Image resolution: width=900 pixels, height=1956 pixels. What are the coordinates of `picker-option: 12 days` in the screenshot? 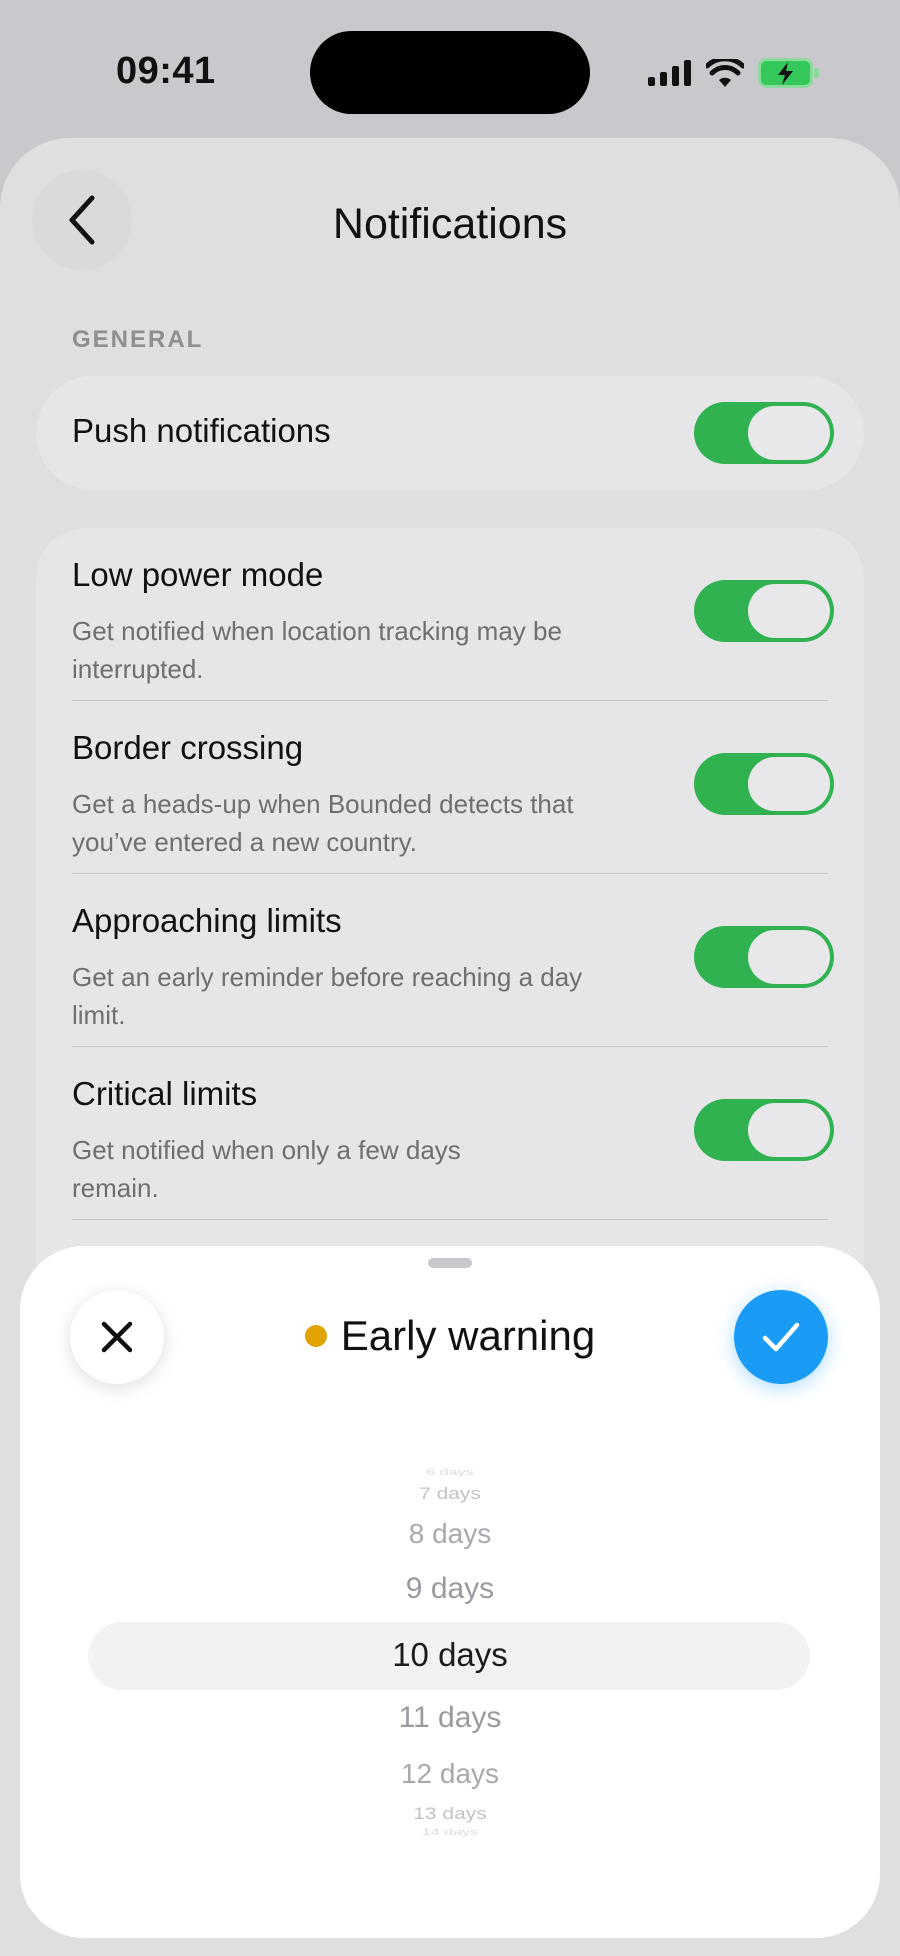 It's located at (450, 1774).